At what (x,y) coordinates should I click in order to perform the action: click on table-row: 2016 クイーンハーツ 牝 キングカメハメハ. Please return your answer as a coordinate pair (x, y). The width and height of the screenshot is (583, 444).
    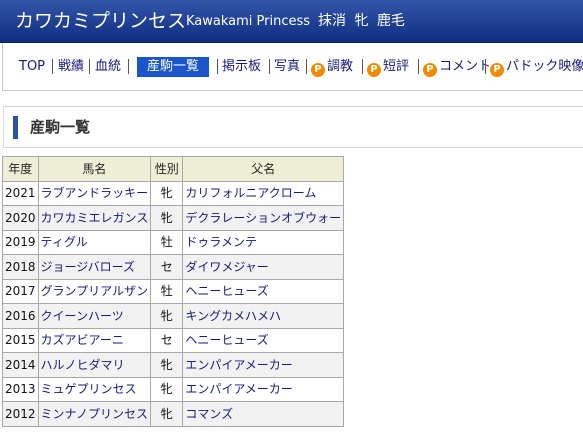
    Looking at the image, I should click on (173, 316).